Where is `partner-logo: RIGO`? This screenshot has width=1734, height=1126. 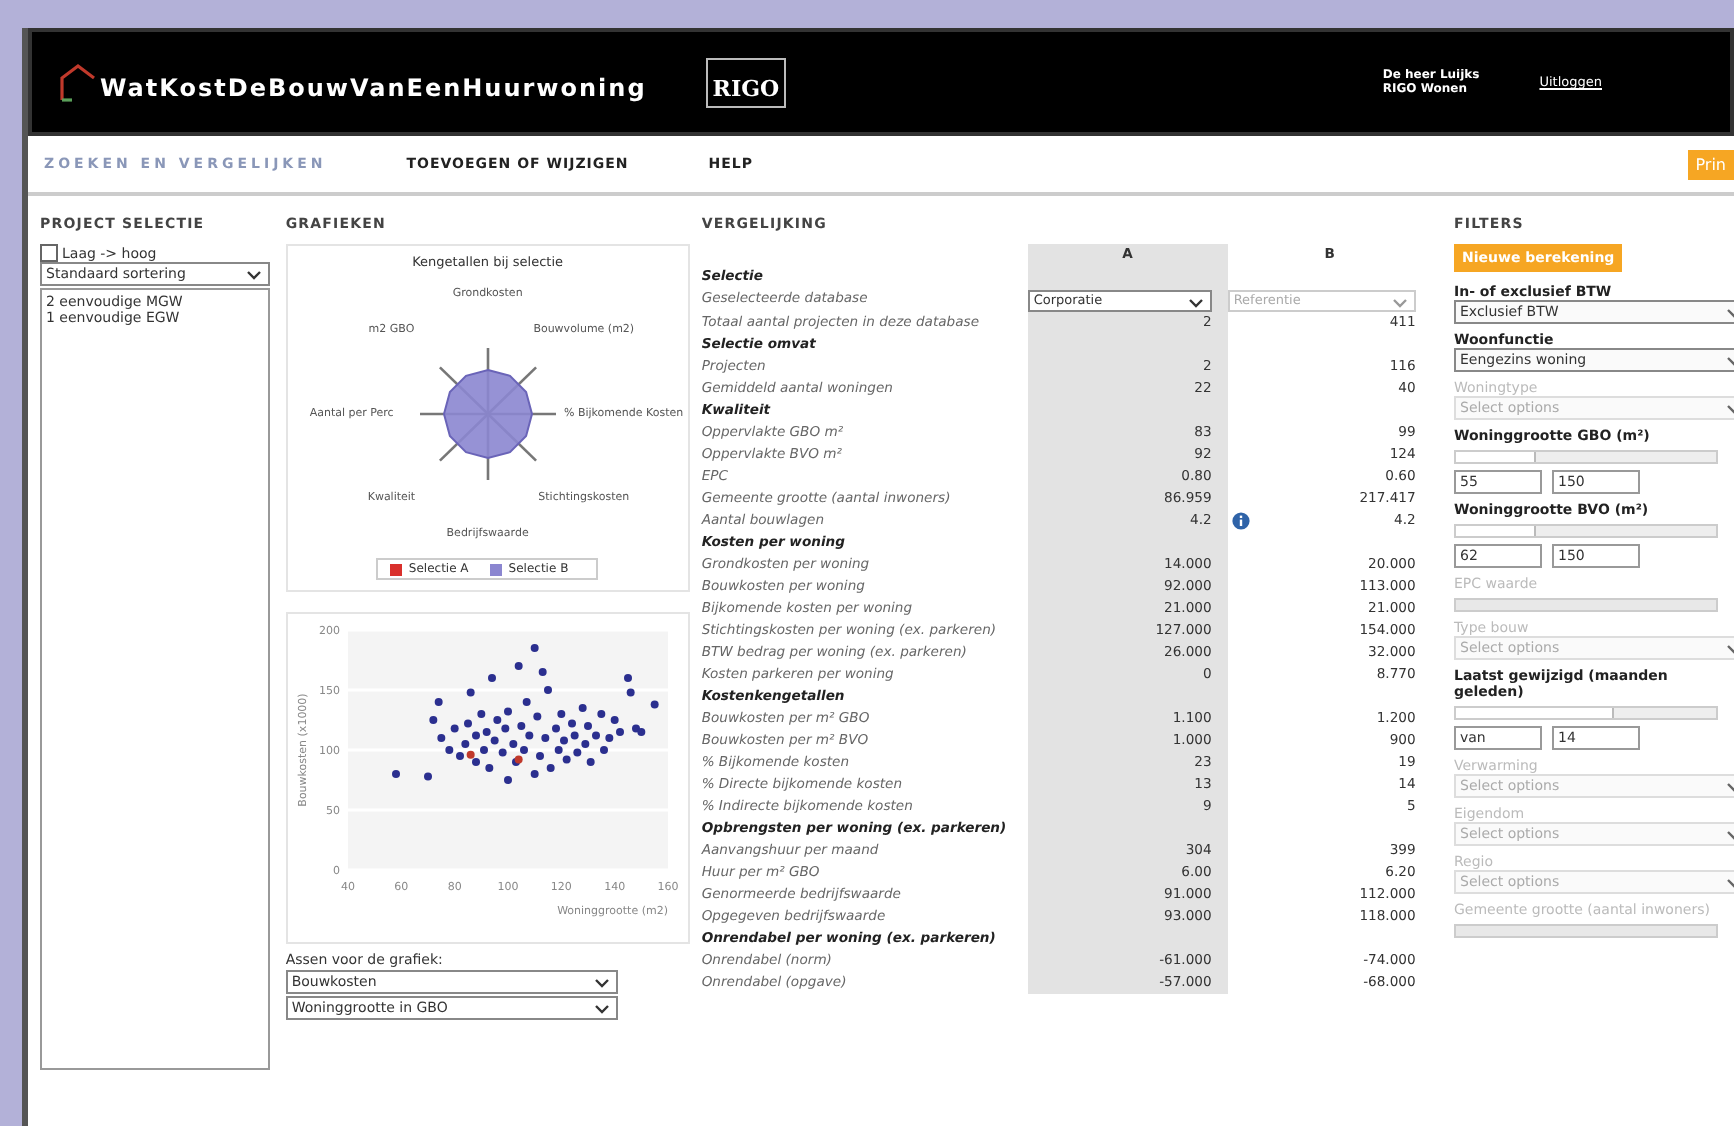
partner-logo: RIGO is located at coordinates (746, 82).